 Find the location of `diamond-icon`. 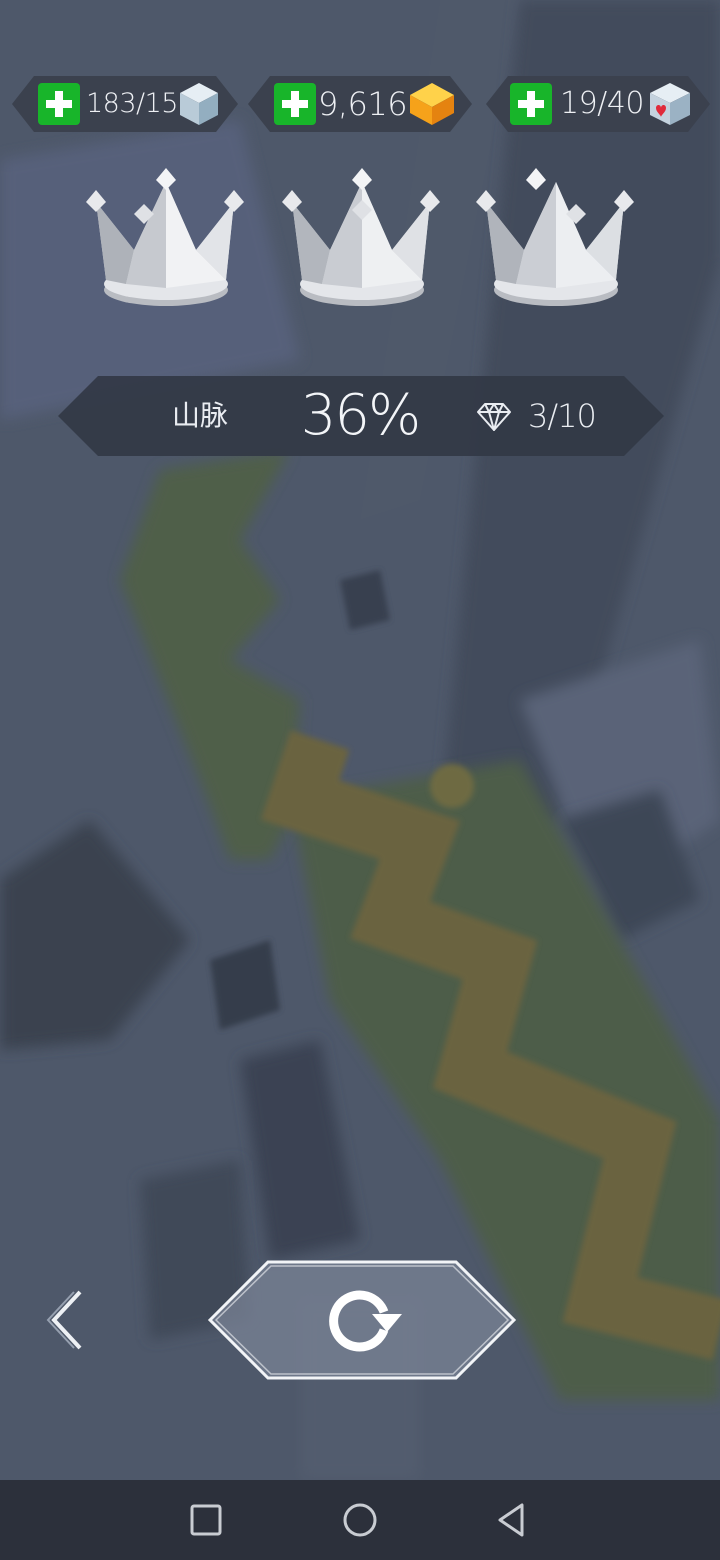

diamond-icon is located at coordinates (494, 417).